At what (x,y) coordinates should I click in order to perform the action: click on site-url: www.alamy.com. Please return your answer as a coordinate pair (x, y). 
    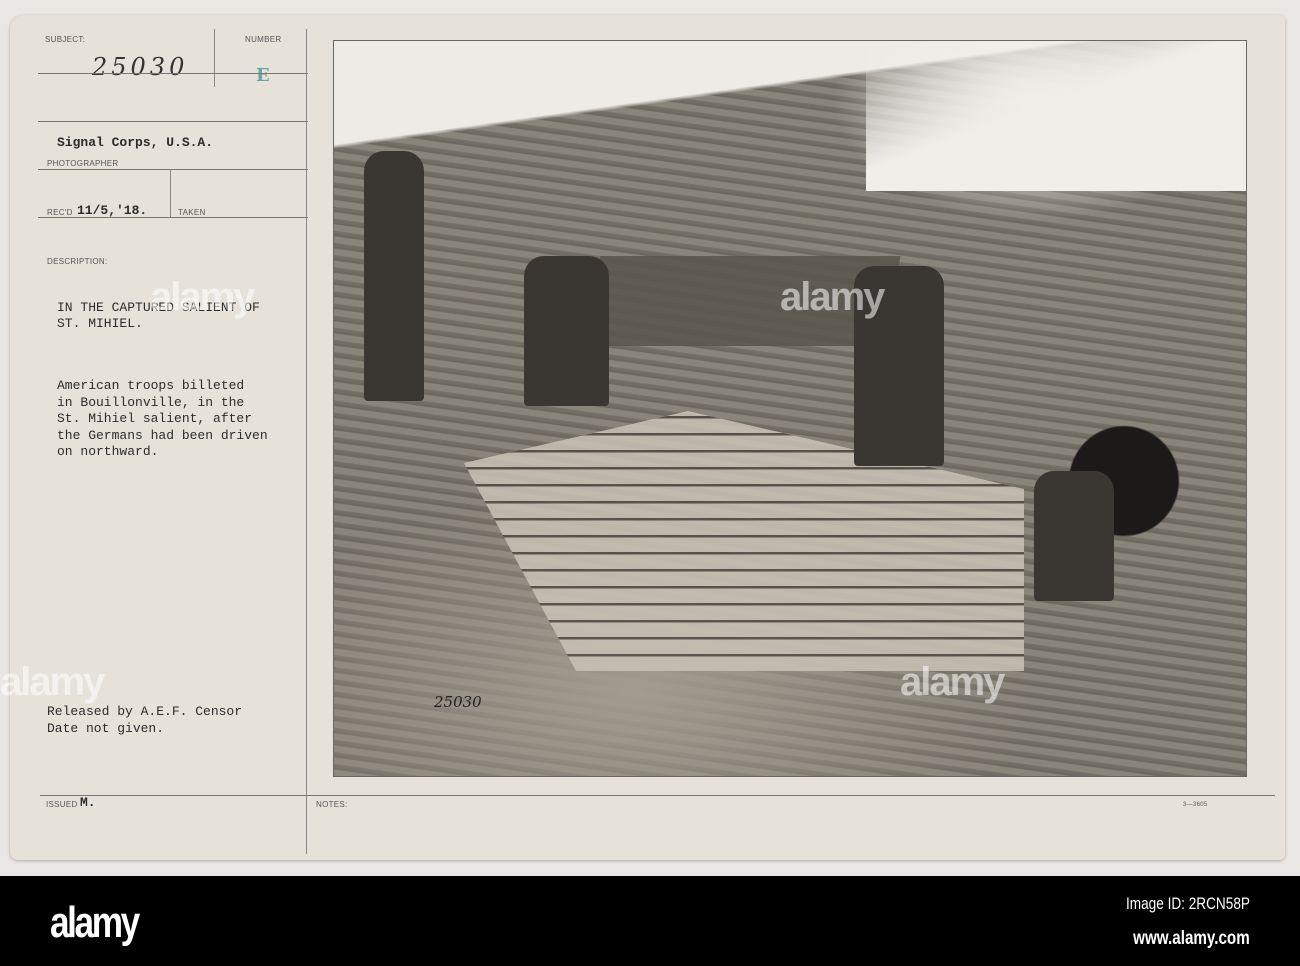
    Looking at the image, I should click on (1191, 938).